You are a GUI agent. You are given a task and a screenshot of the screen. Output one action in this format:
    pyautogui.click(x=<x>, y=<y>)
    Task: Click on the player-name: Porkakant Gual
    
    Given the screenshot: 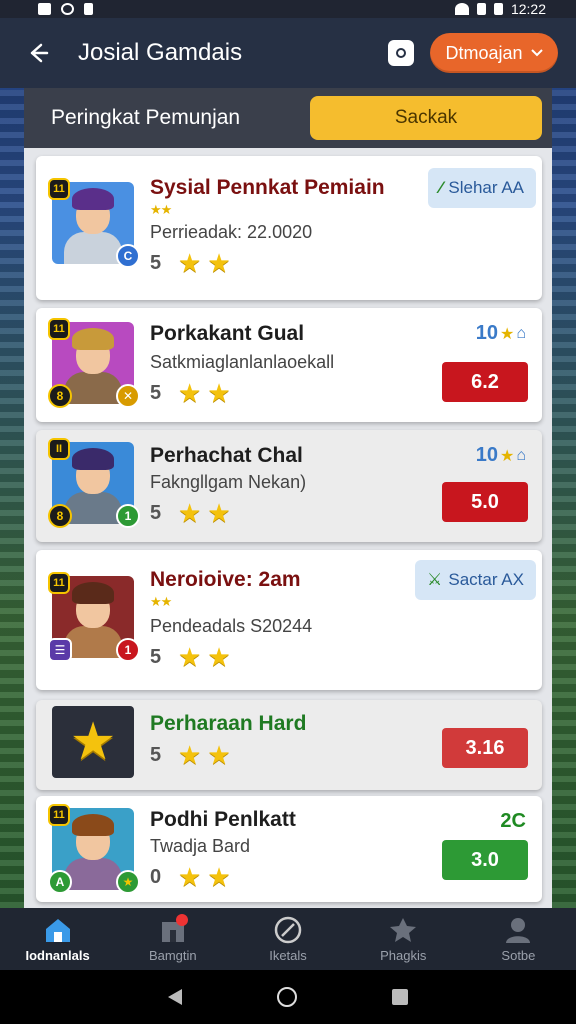 What is the action you would take?
    pyautogui.click(x=227, y=333)
    